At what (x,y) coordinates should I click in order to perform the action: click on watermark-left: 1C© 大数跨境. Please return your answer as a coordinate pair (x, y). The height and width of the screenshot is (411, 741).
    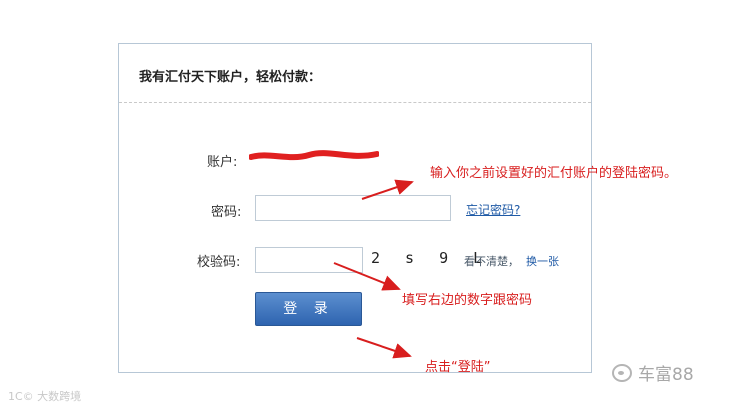
    Looking at the image, I should click on (45, 396).